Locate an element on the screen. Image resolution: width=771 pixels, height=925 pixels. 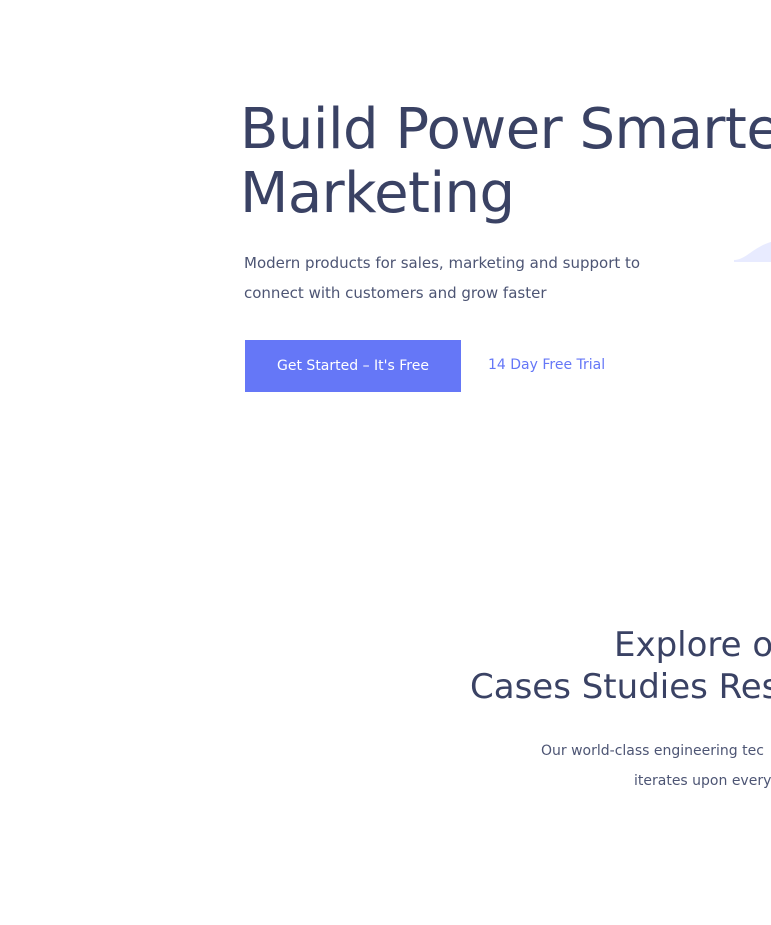
hero-title: Build Power Smarter Marketing is located at coordinates (505, 162).